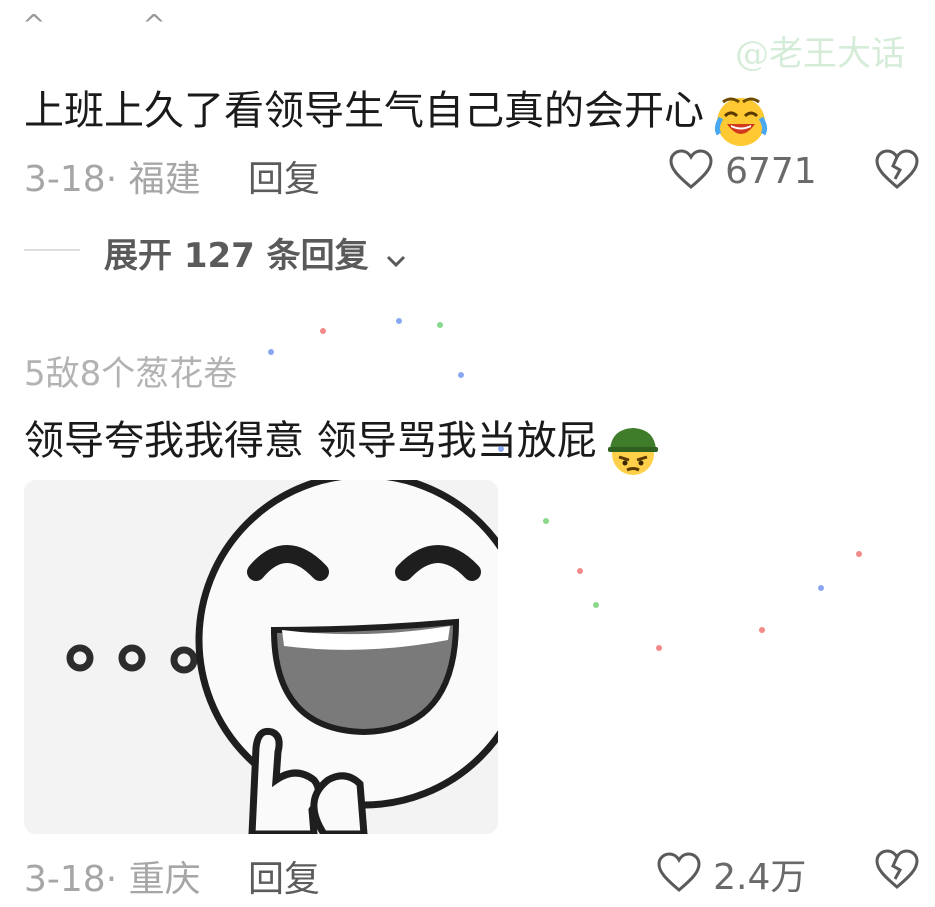 The width and height of the screenshot is (935, 907). What do you see at coordinates (284, 176) in the screenshot?
I see `comment-1-reply-button: 回复` at bounding box center [284, 176].